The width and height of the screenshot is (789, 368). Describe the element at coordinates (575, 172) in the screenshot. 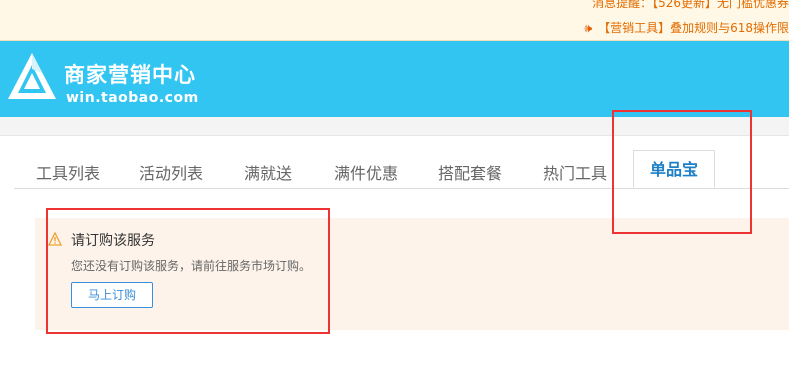

I see `tab-hot-tools: 热门工具` at that location.